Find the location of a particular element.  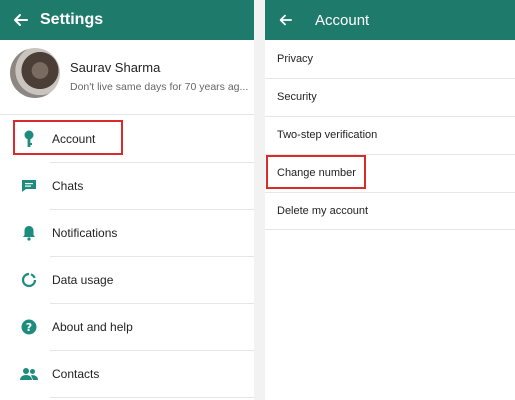

settings-item-label: About and help is located at coordinates (92, 327).